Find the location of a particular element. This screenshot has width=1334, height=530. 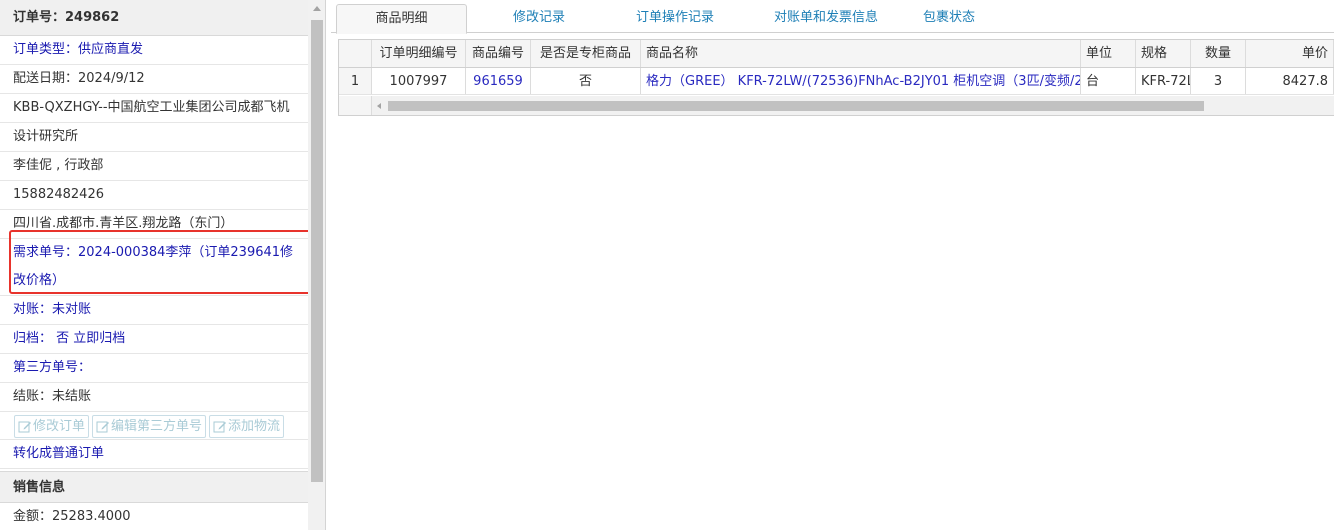

header-detail-id: 订单明细编号 is located at coordinates (419, 53).